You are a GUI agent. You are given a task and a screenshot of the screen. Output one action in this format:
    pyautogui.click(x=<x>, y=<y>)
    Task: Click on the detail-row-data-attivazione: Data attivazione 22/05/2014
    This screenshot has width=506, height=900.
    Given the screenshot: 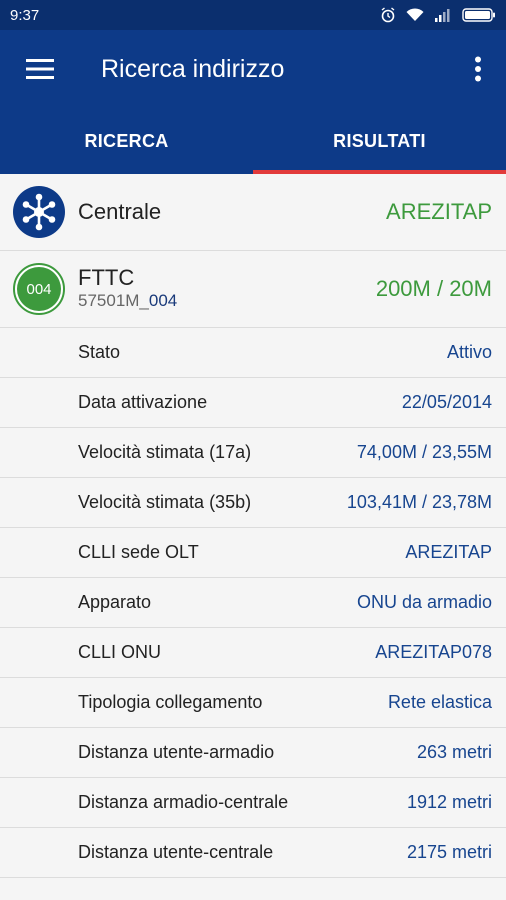 What is the action you would take?
    pyautogui.click(x=253, y=403)
    